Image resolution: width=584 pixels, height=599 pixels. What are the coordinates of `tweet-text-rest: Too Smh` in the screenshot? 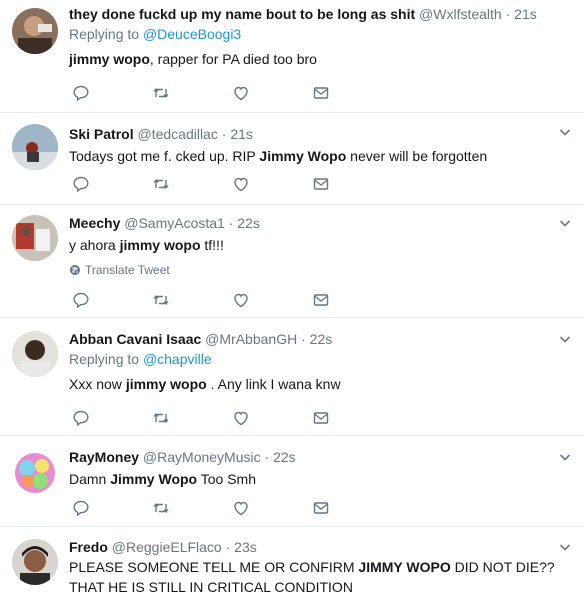 It's located at (226, 479).